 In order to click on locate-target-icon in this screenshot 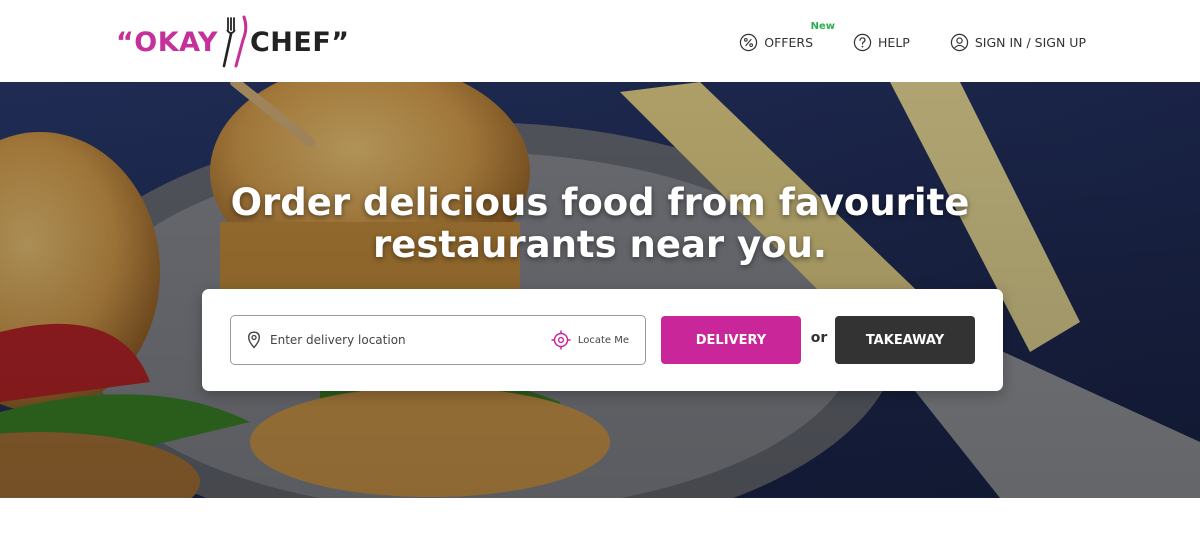, I will do `click(561, 340)`.